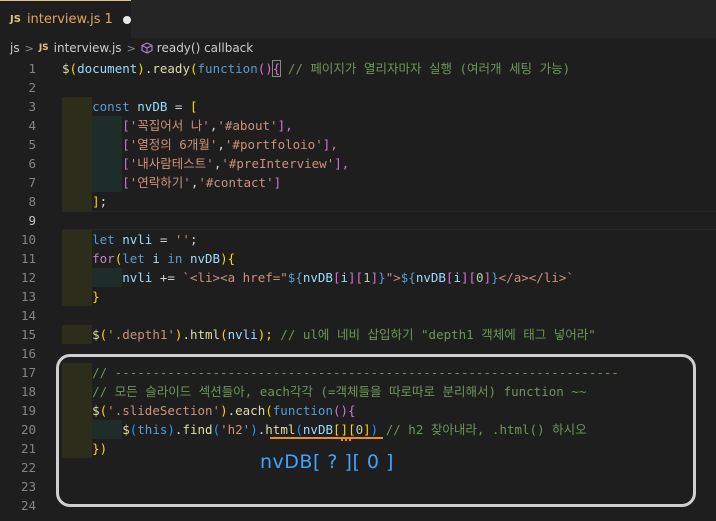 This screenshot has width=716, height=521. I want to click on breadcrumb-folder: js, so click(15, 48).